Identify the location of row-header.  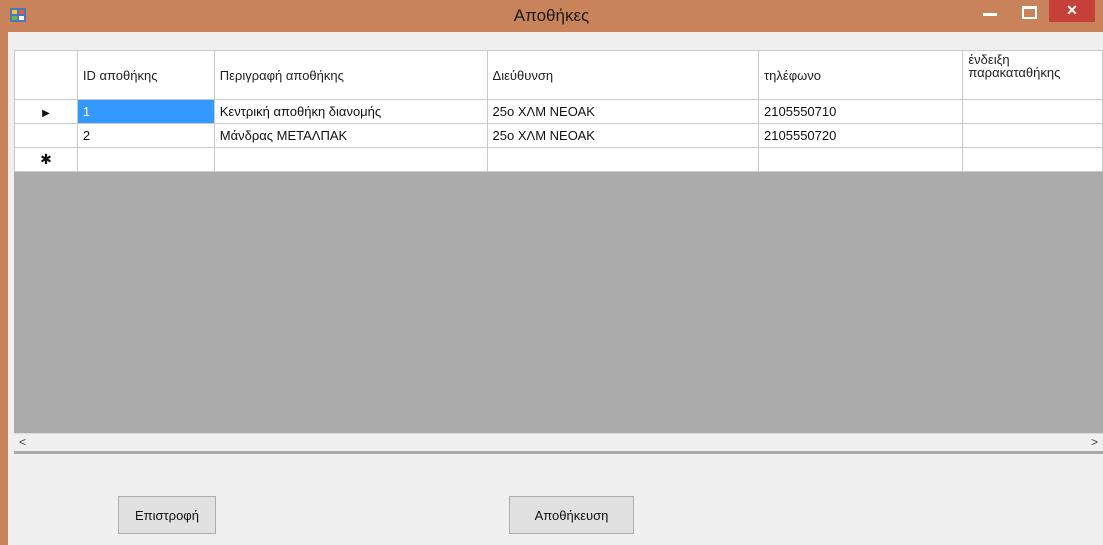
(46, 135).